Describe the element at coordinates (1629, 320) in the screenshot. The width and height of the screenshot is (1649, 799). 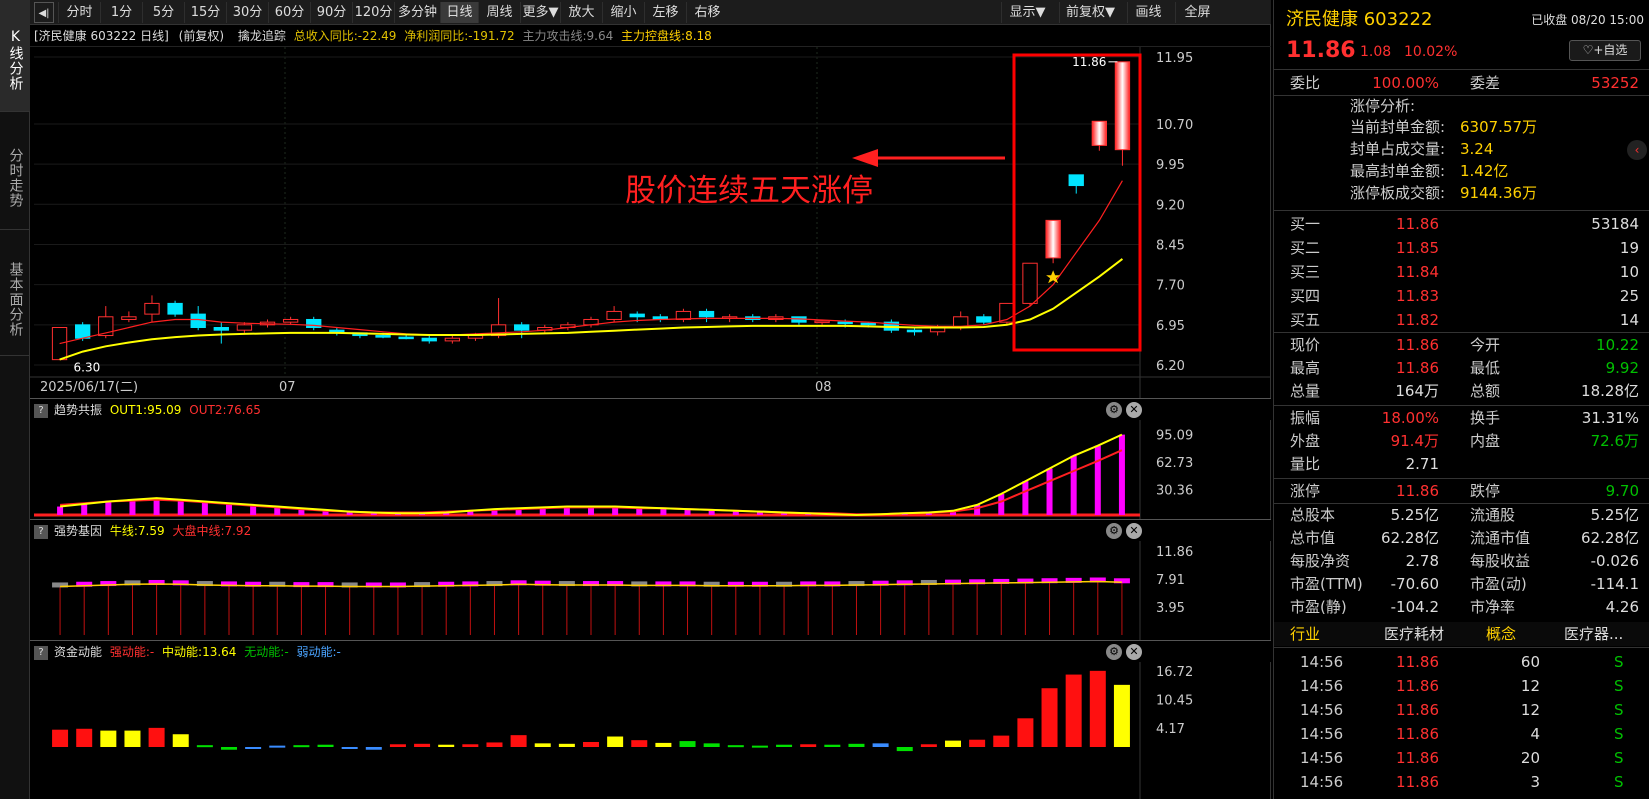
I see `bid-volume: 14` at that location.